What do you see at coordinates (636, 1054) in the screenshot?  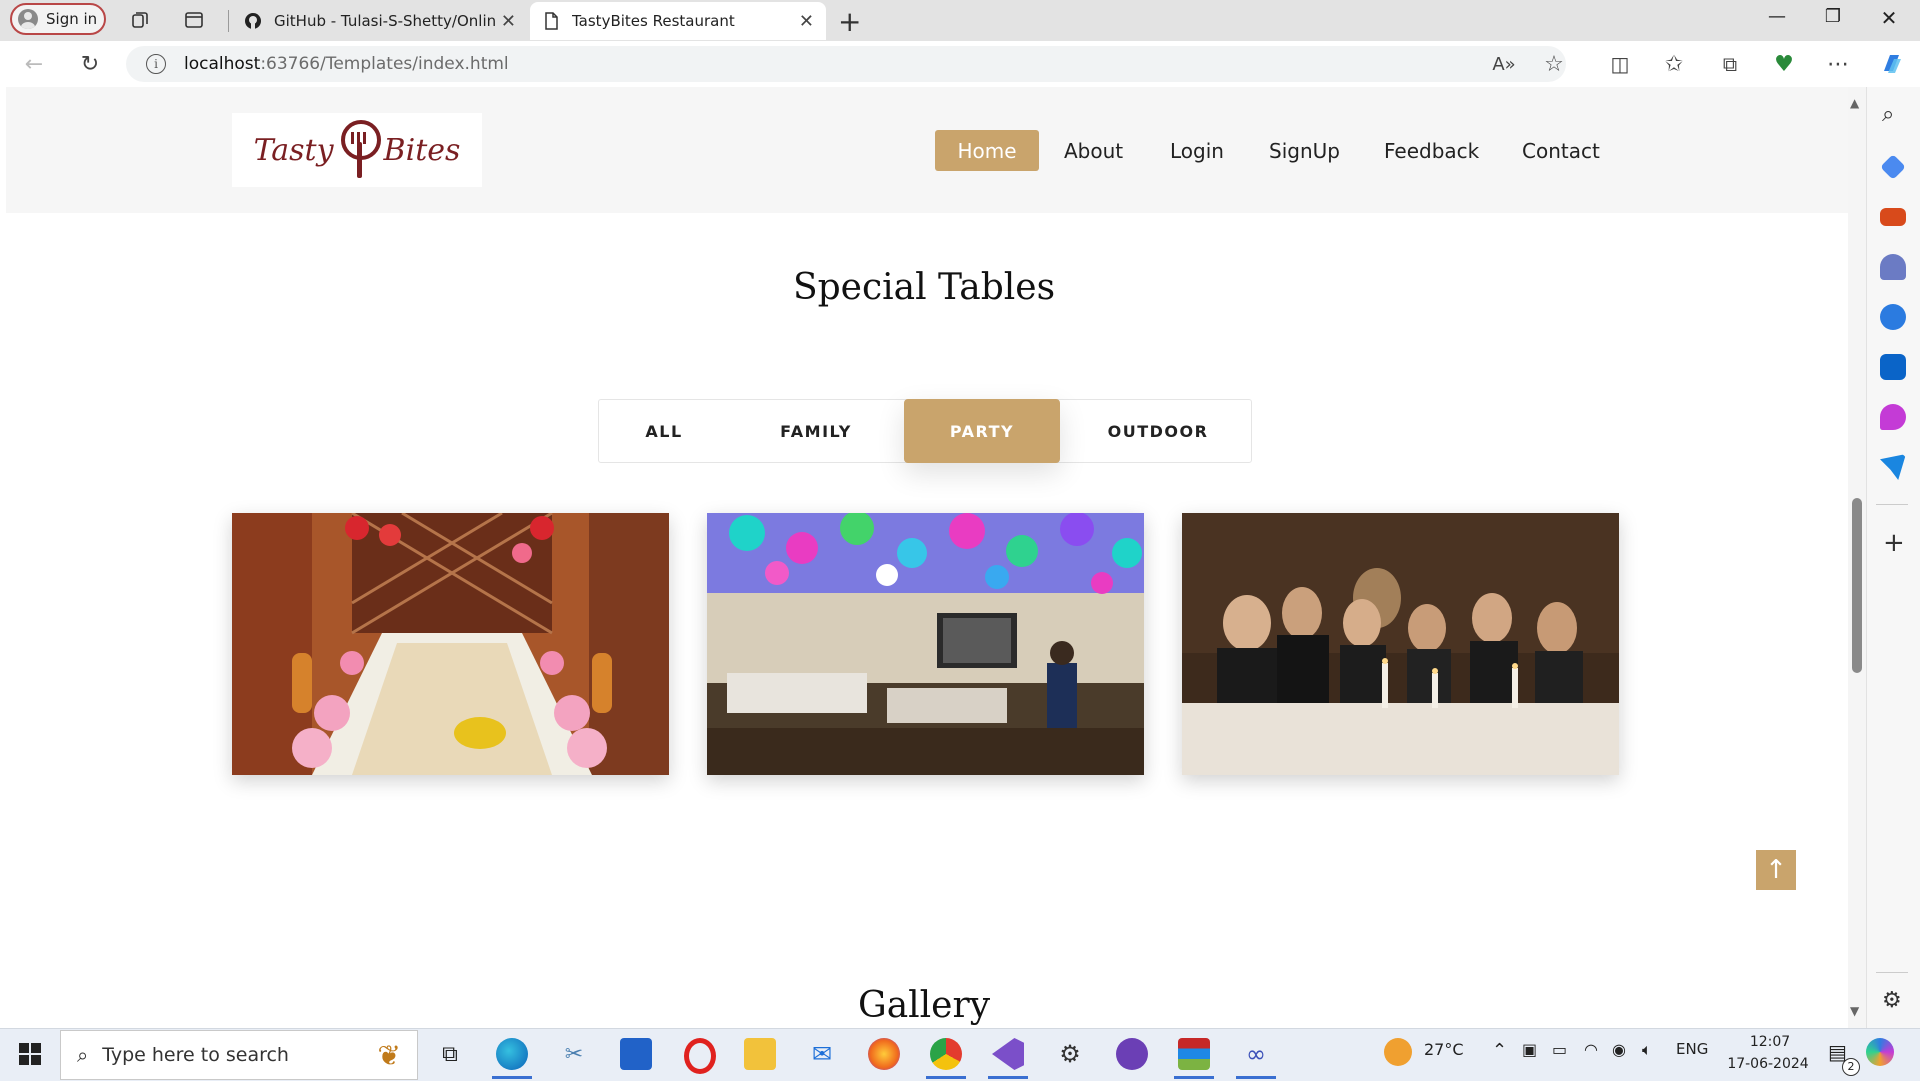 I see `store-icon` at bounding box center [636, 1054].